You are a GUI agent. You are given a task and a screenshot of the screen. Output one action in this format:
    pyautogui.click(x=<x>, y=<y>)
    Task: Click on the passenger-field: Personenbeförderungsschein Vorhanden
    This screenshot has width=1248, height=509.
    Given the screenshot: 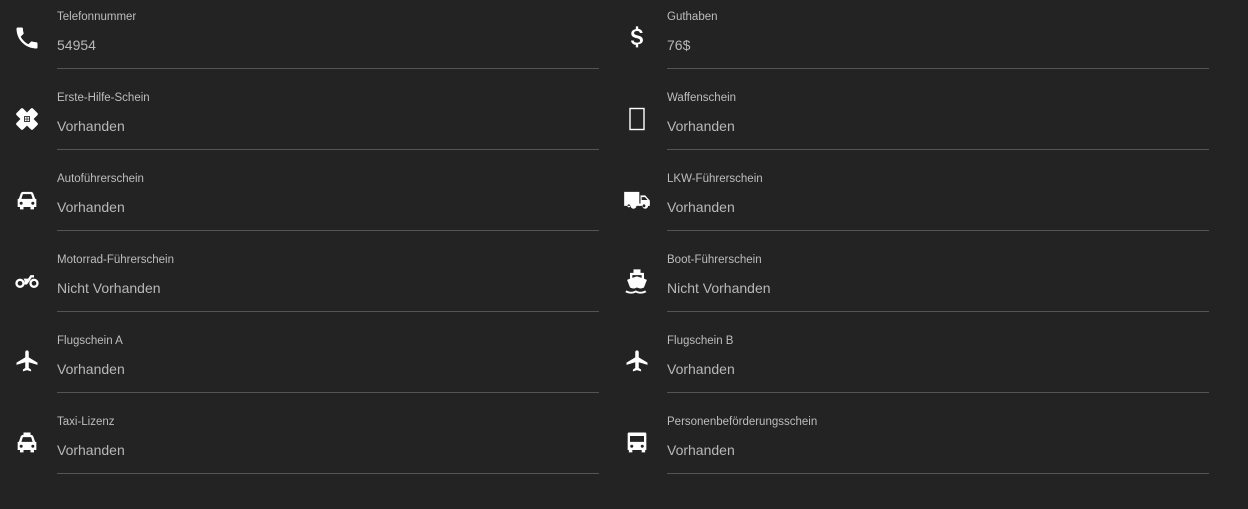 What is the action you would take?
    pyautogui.click(x=938, y=439)
    